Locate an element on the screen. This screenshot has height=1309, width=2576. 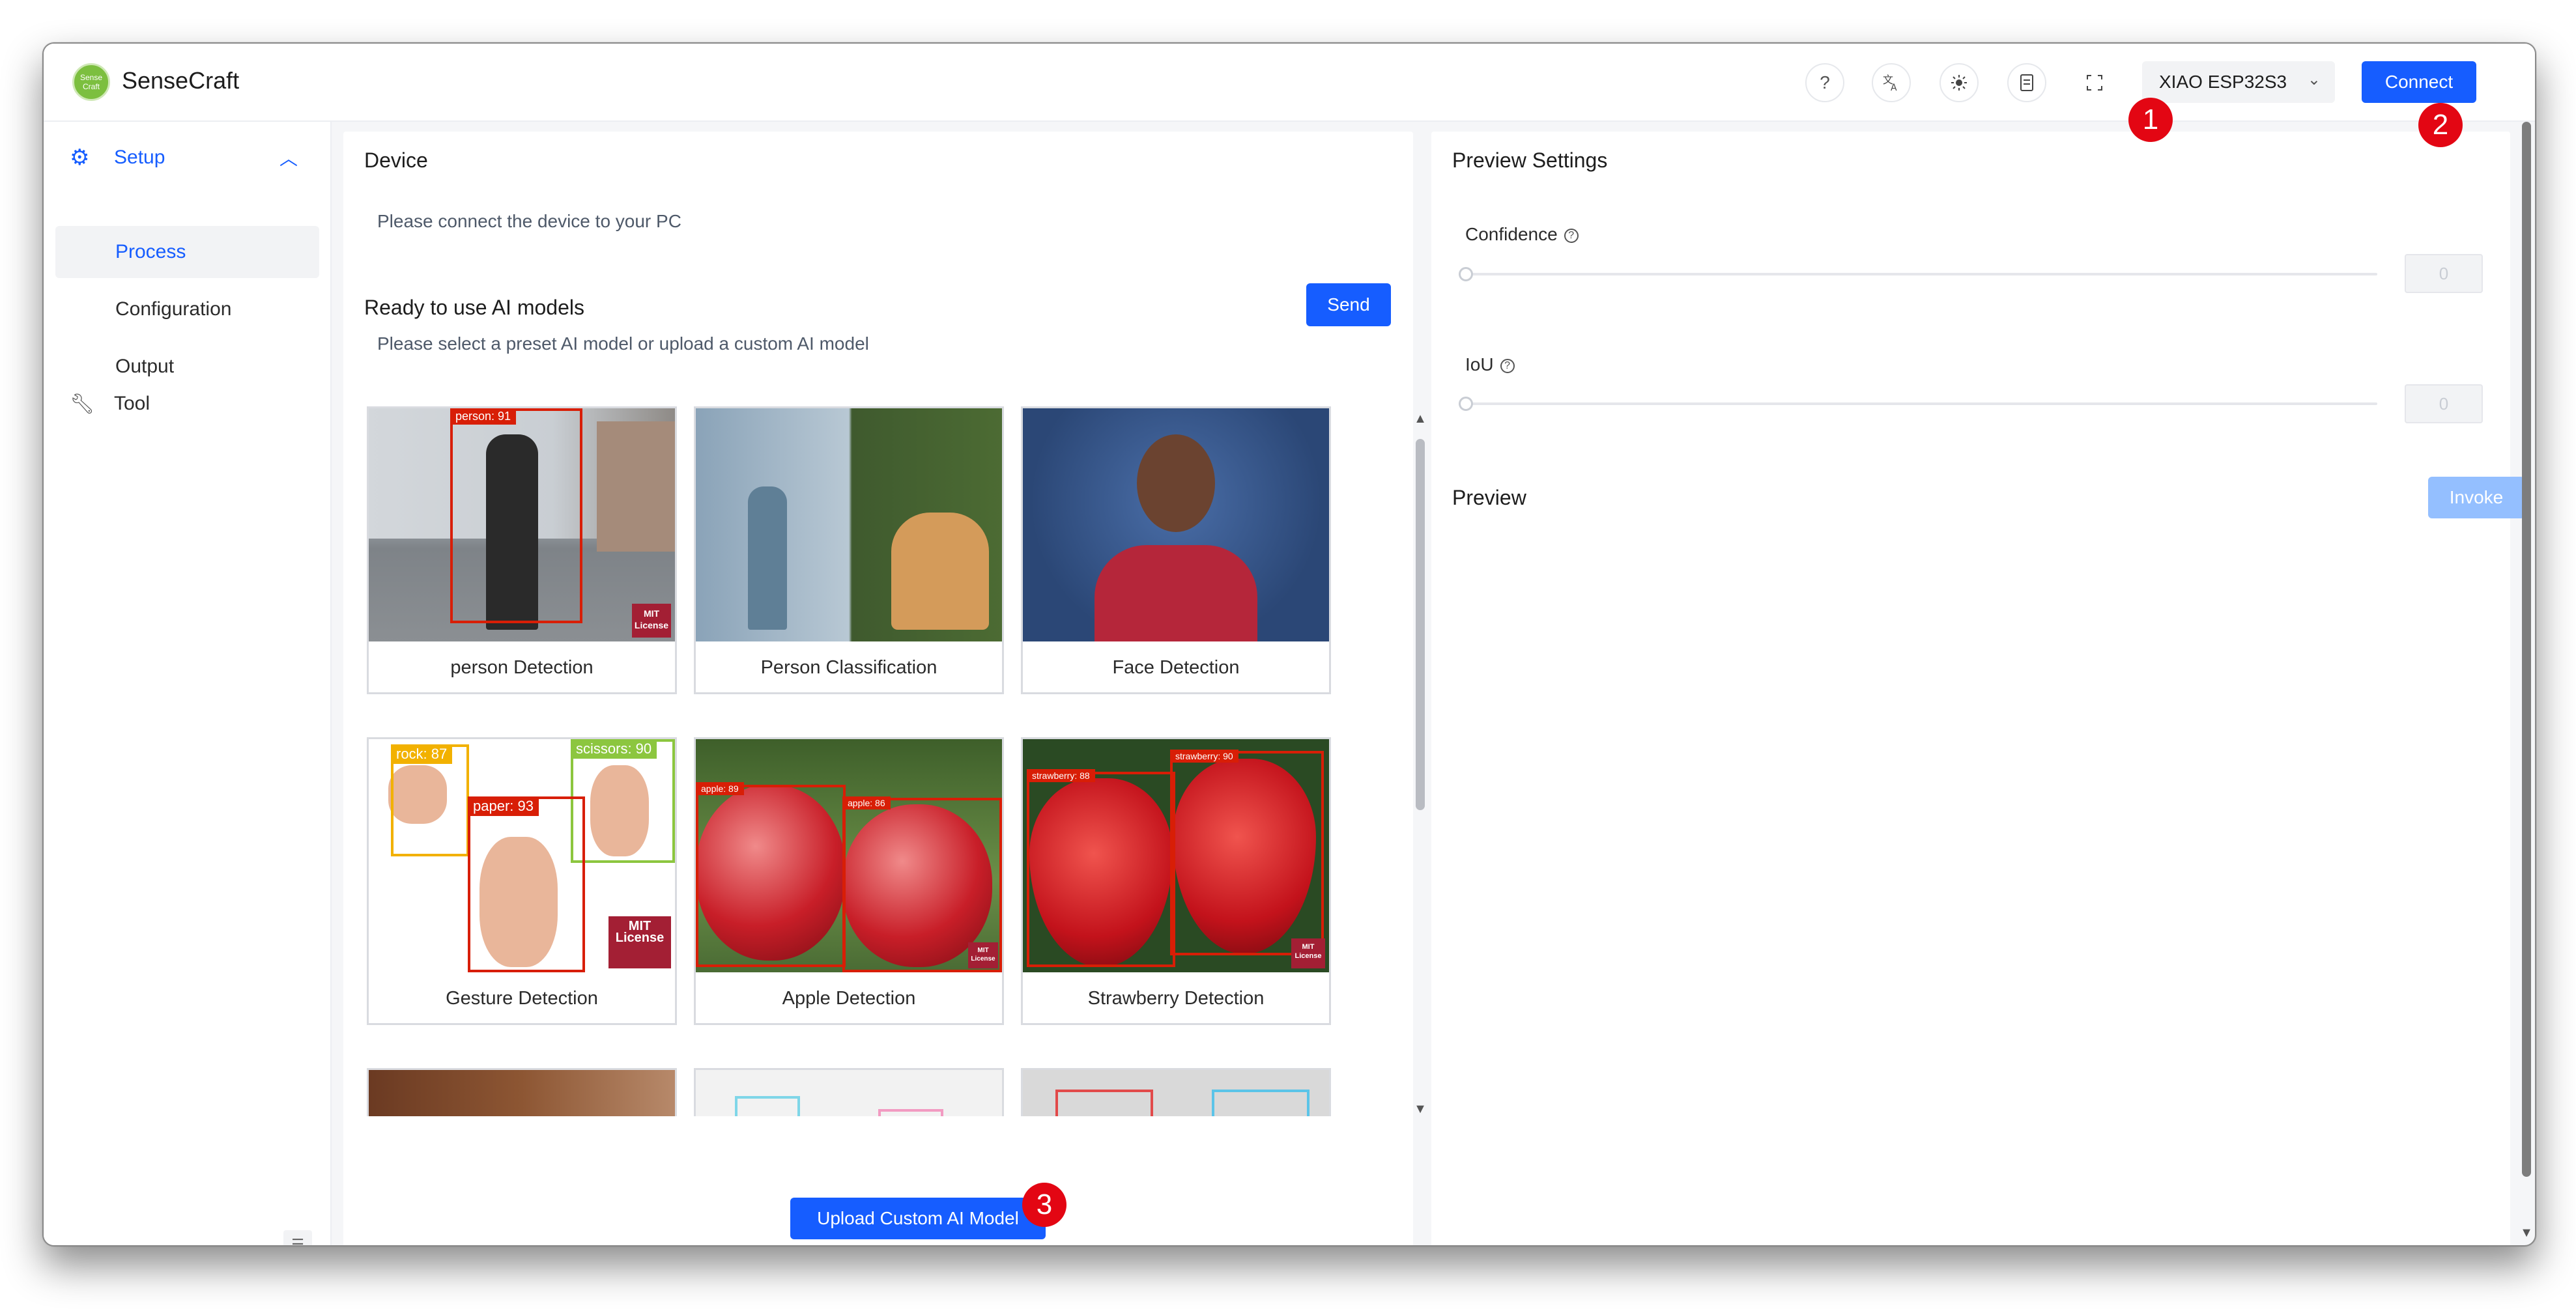
detection-tag: person: 91 is located at coordinates (483, 416).